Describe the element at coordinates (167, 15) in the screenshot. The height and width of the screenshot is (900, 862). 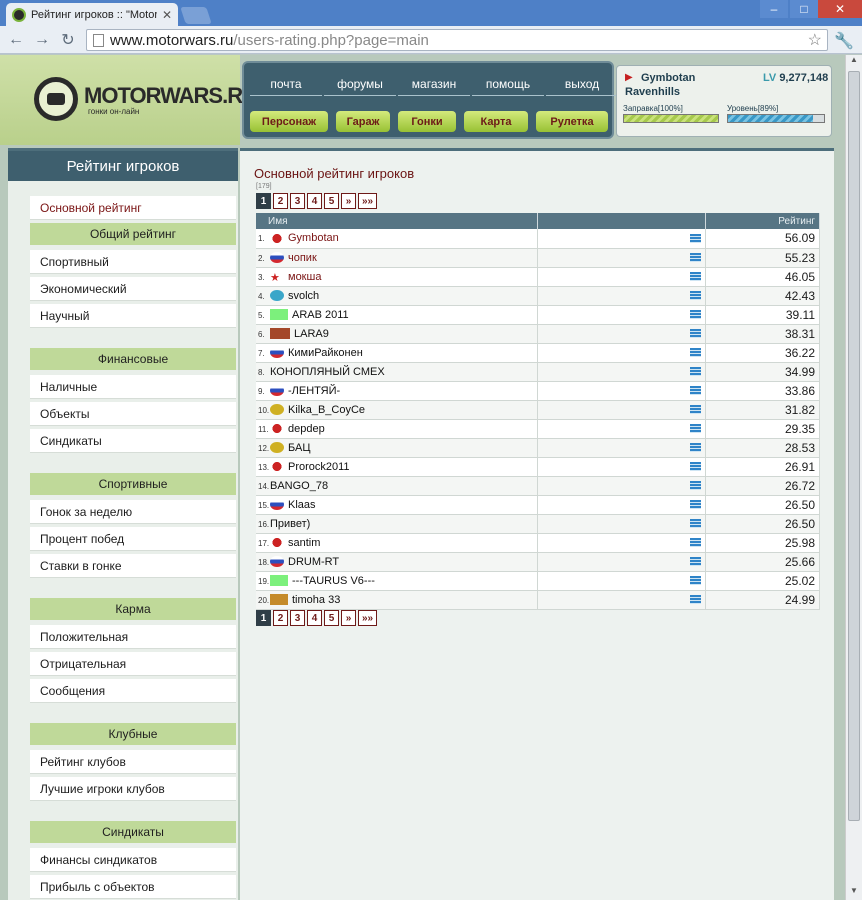
I see `tab-close-icon: ✕` at that location.